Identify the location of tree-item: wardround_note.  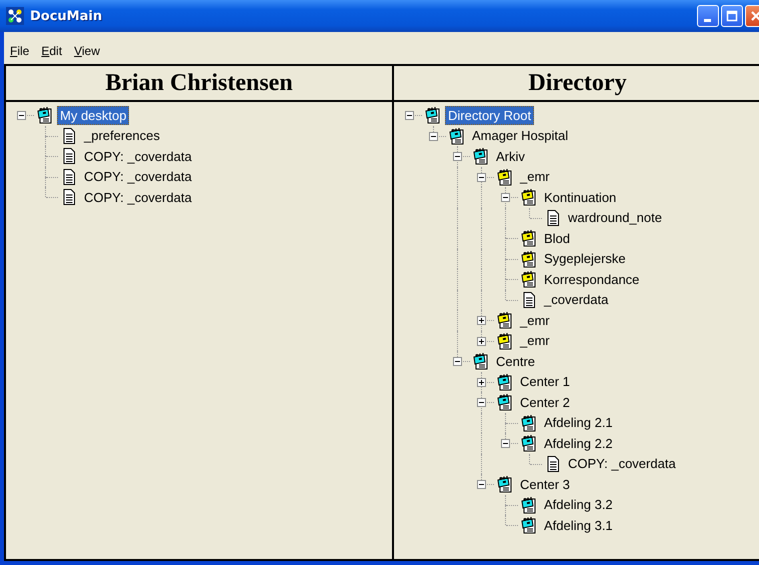
(615, 218).